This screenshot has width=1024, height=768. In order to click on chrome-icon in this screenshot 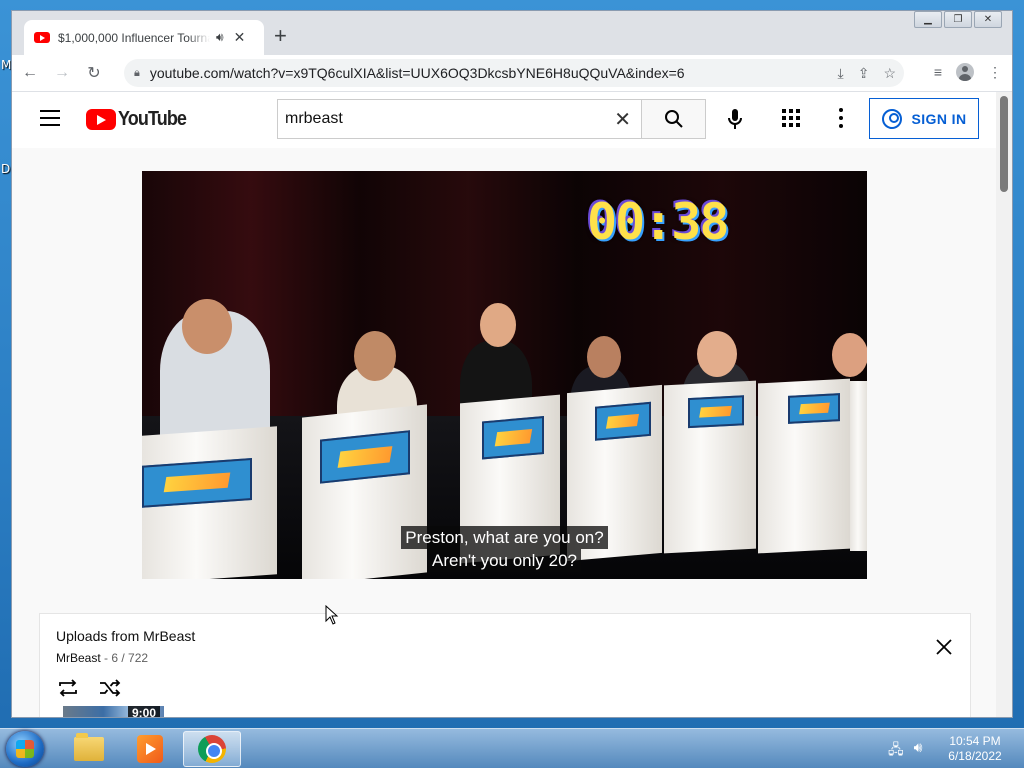, I will do `click(212, 749)`.